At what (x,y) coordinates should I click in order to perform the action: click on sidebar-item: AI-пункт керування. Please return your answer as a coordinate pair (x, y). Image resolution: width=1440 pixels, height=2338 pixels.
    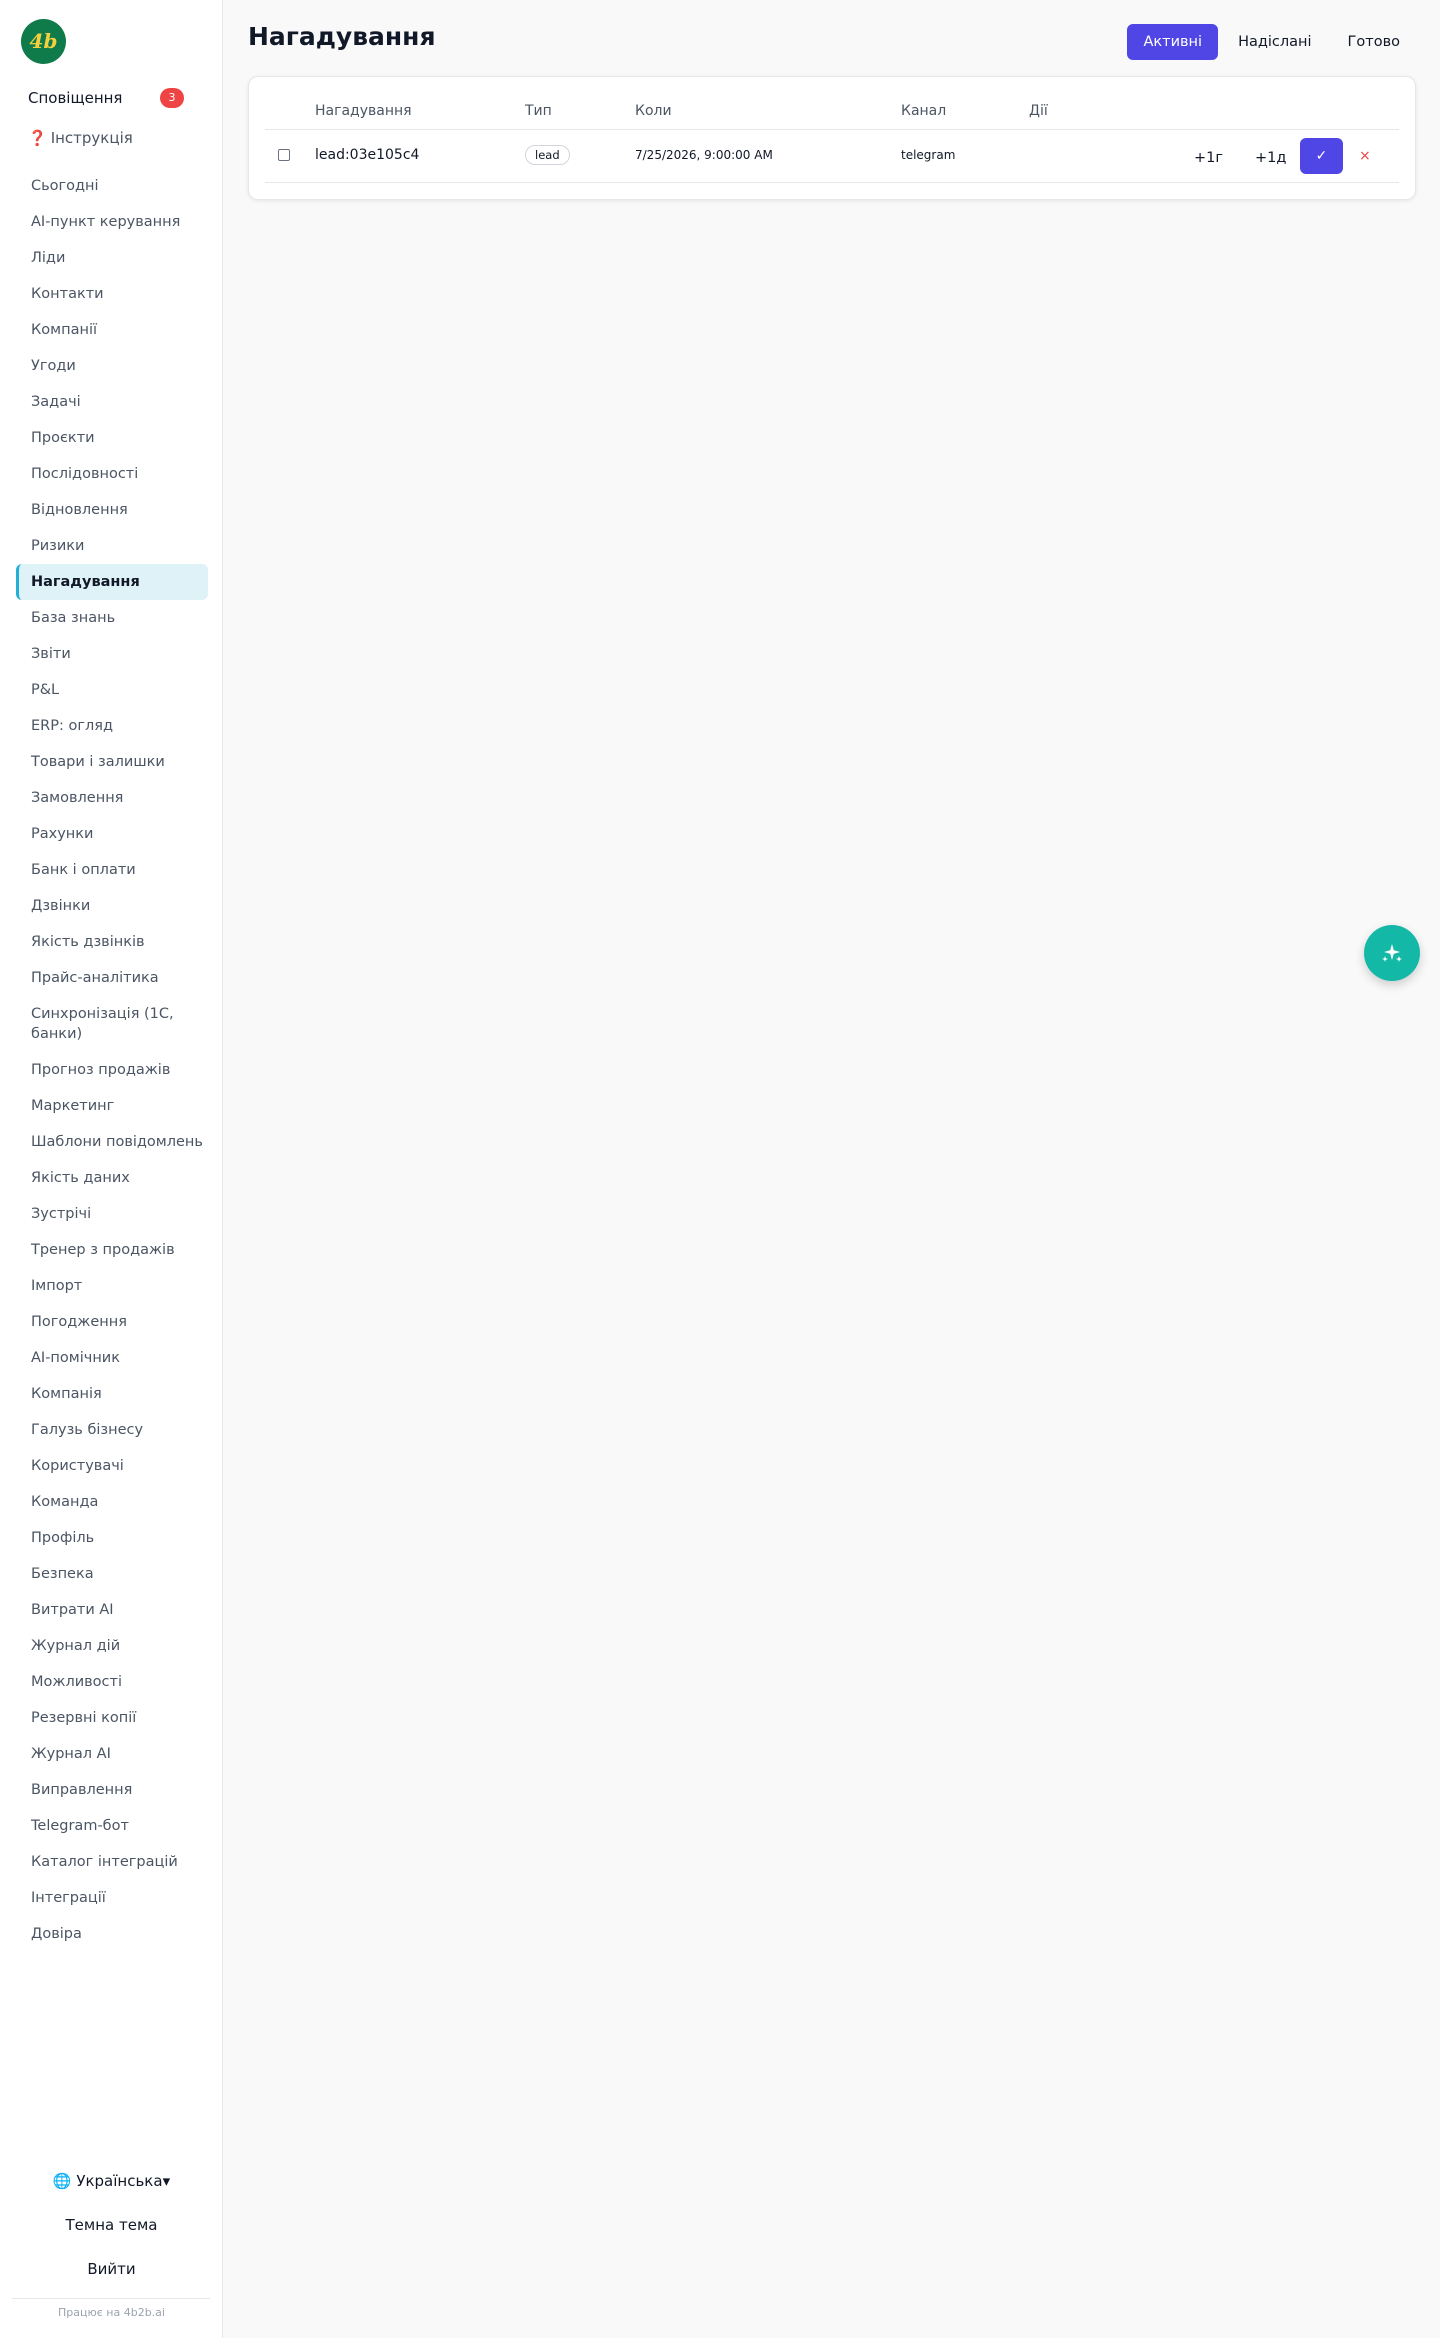
    Looking at the image, I should click on (112, 222).